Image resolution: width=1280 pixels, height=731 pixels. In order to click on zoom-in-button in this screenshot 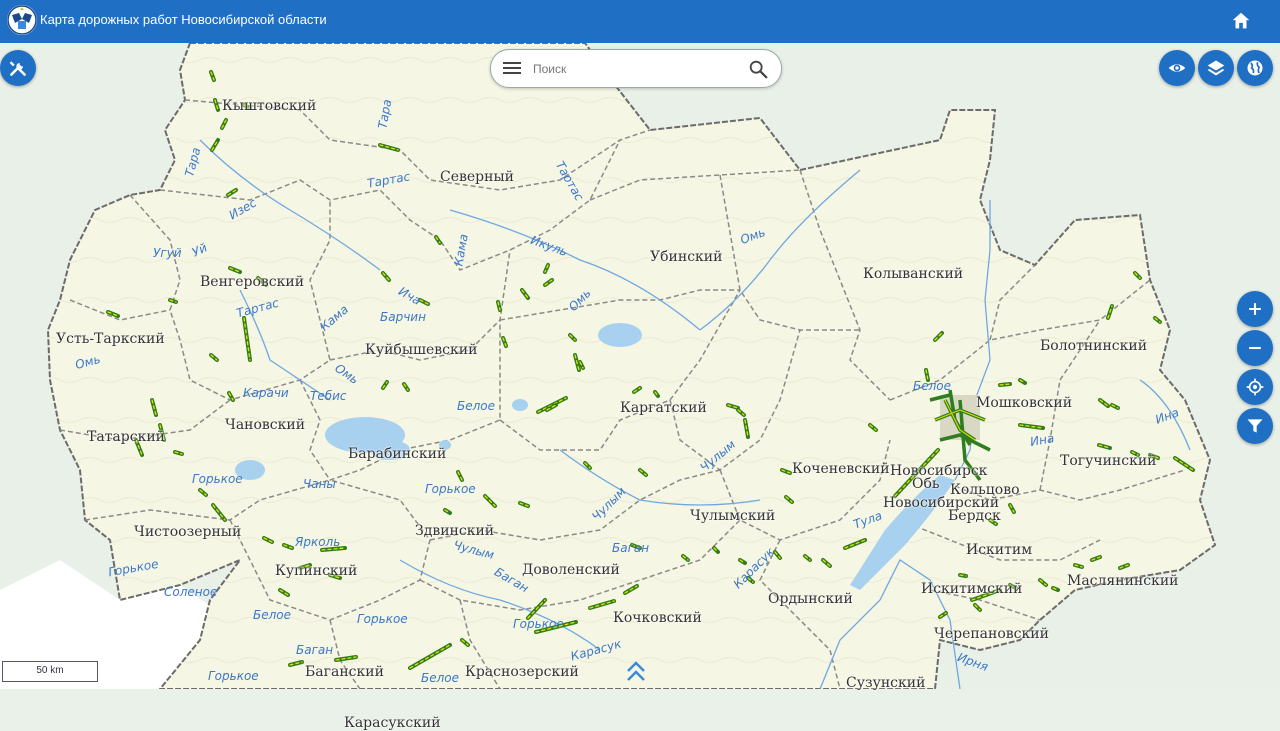, I will do `click(1255, 309)`.